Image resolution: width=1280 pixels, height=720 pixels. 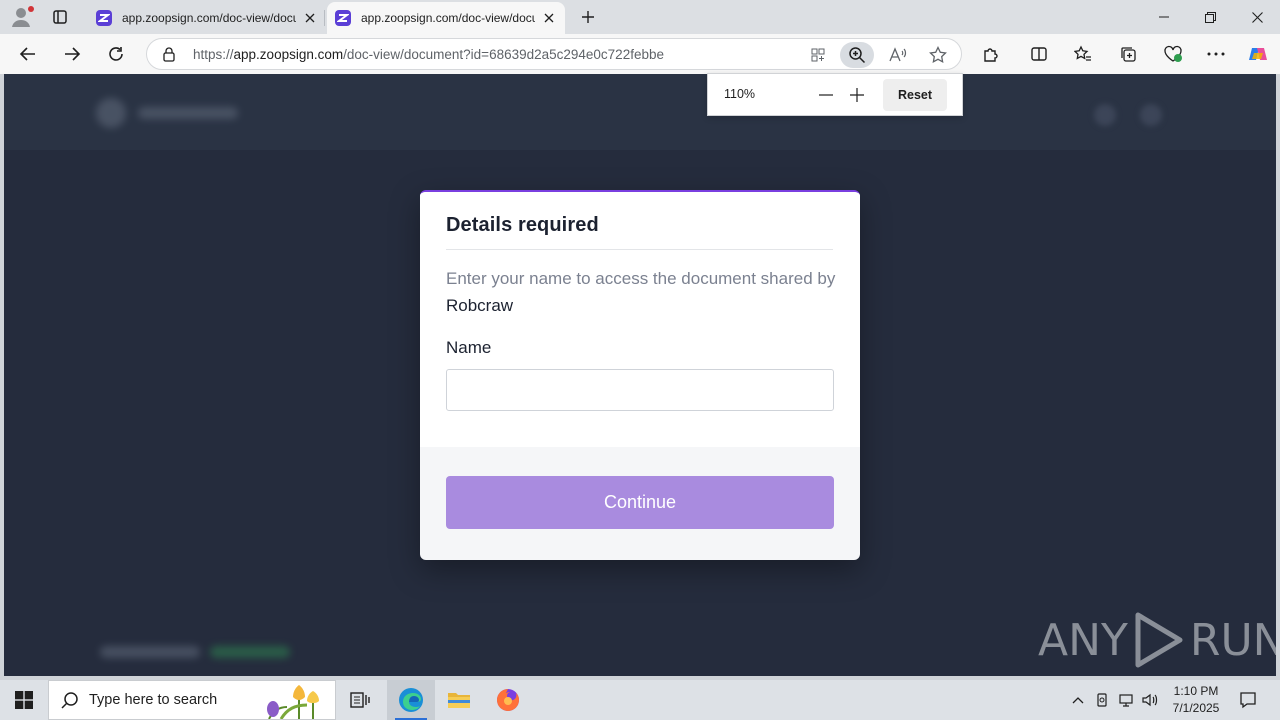 I want to click on close-window-button, so click(x=1257, y=17).